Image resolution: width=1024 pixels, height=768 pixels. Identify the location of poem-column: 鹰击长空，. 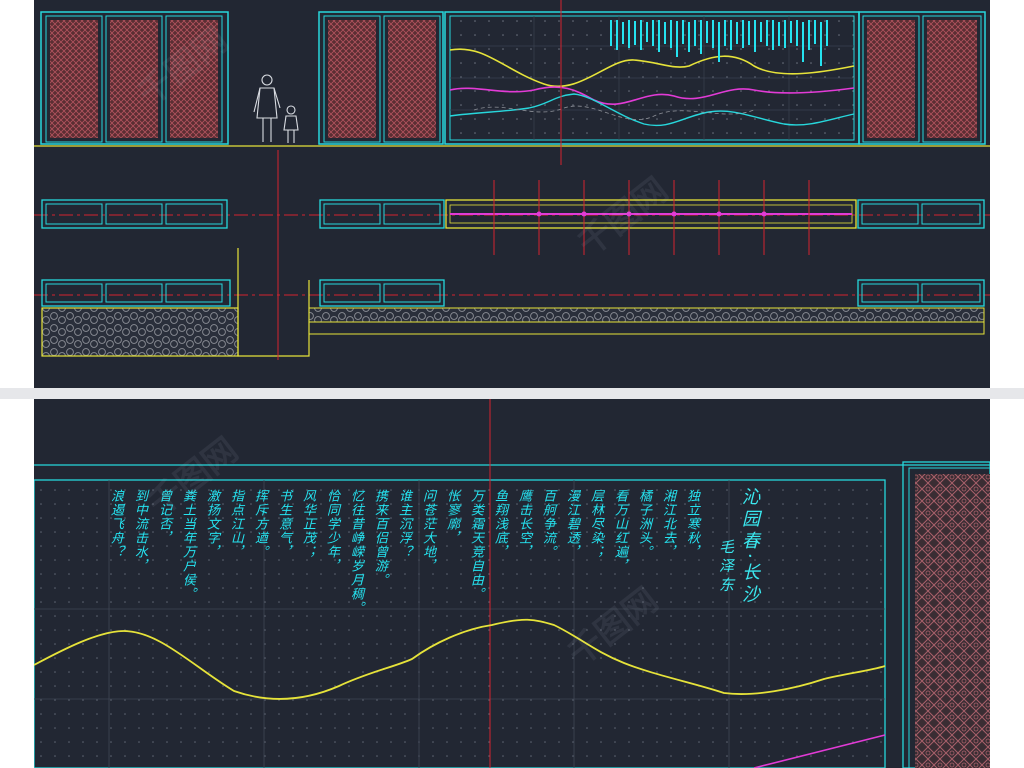
(523, 524).